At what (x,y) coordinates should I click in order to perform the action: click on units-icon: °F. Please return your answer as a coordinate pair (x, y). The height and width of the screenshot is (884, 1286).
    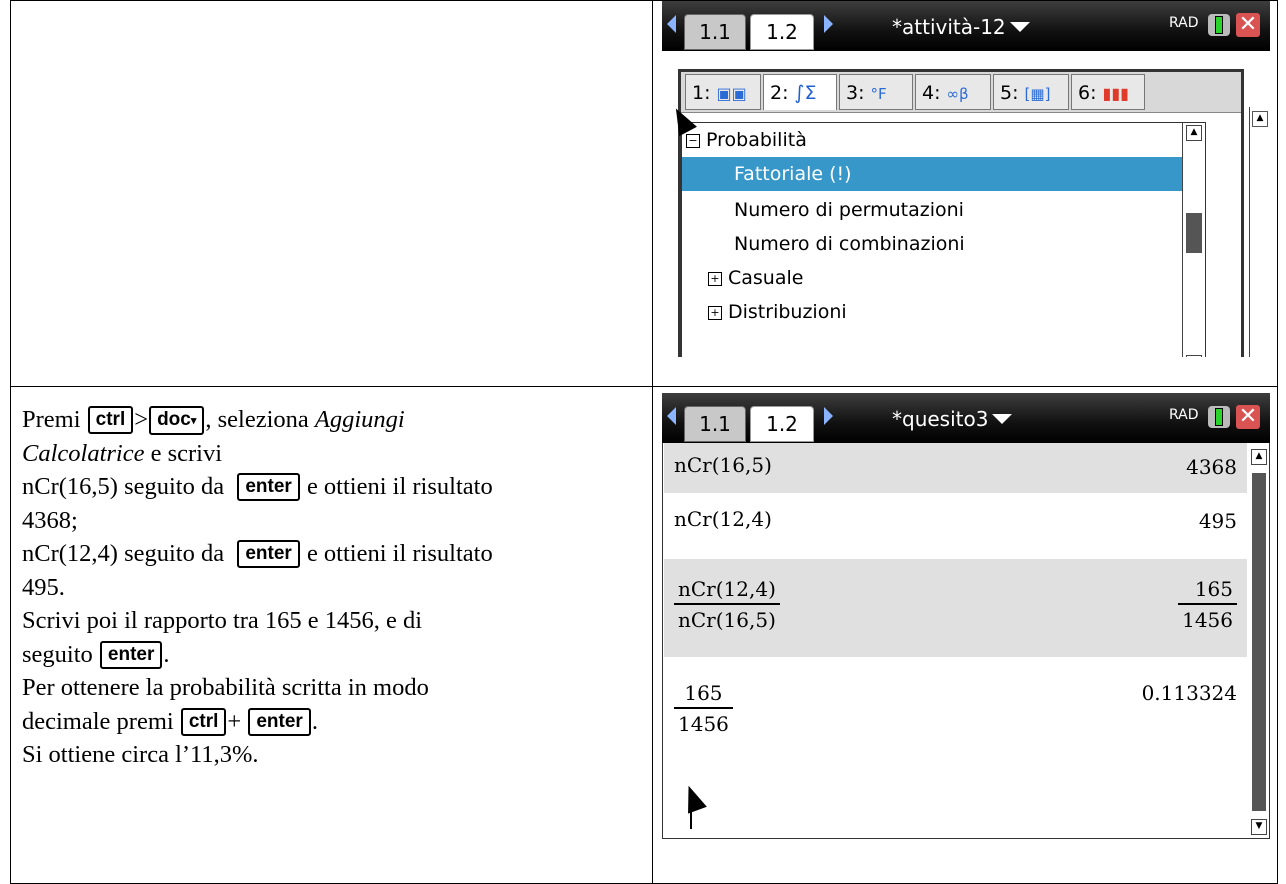
    Looking at the image, I should click on (878, 94).